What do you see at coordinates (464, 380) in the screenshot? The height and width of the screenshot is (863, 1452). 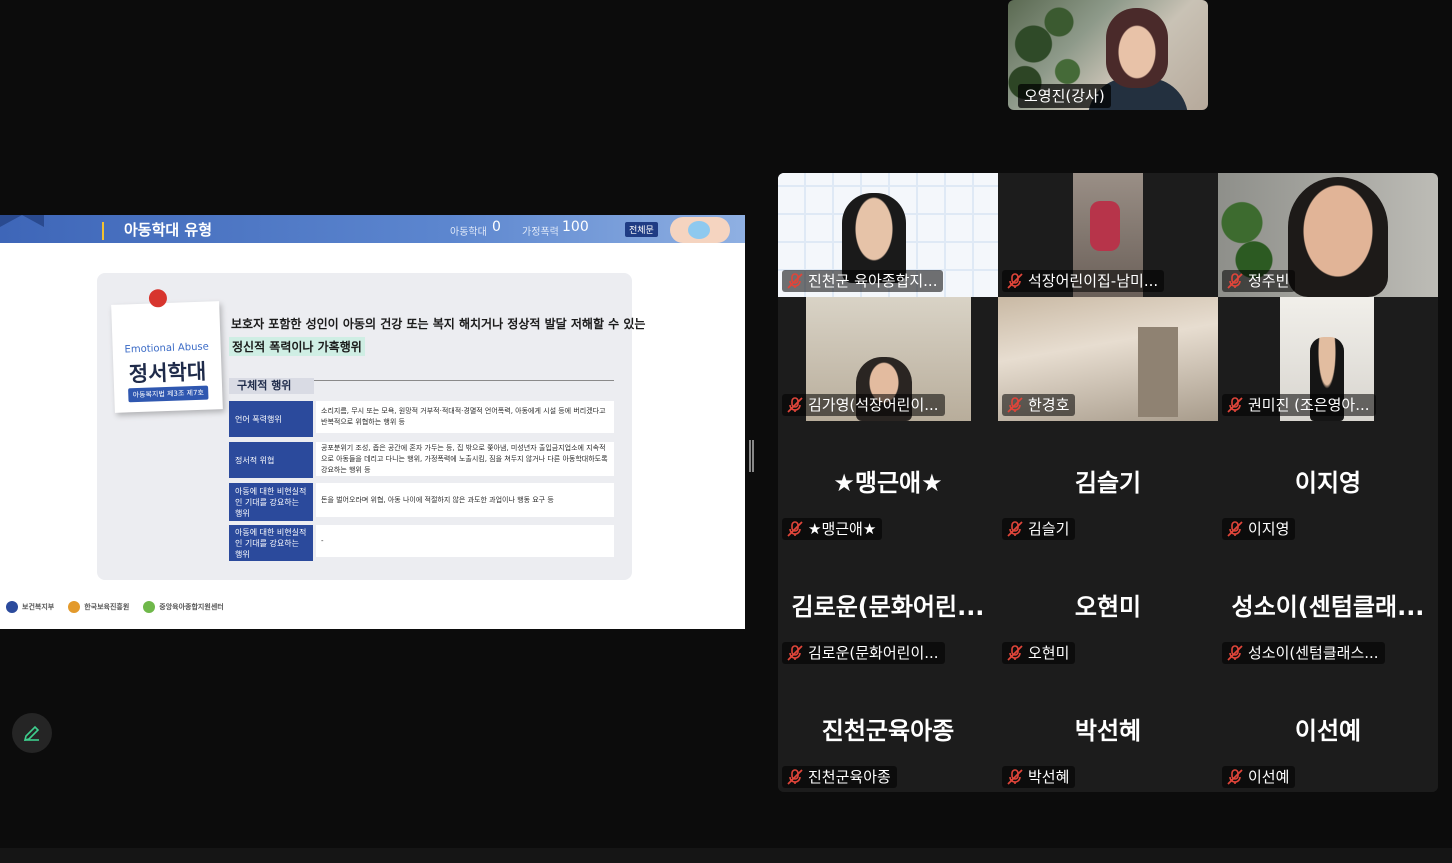 I see `divider` at bounding box center [464, 380].